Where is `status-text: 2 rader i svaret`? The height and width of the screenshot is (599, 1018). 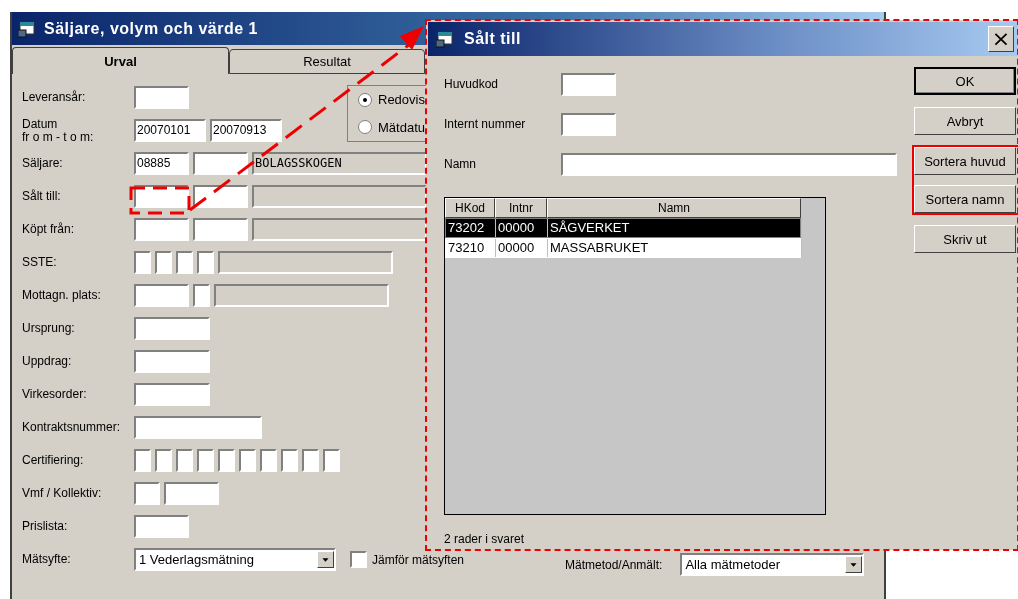
status-text: 2 rader i svaret is located at coordinates (485, 539).